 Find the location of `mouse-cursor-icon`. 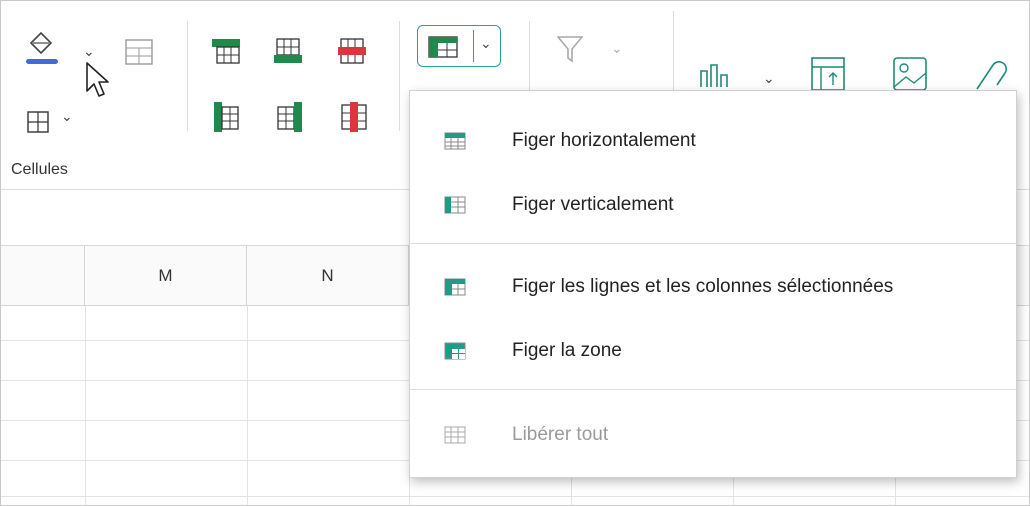

mouse-cursor-icon is located at coordinates (97, 79).